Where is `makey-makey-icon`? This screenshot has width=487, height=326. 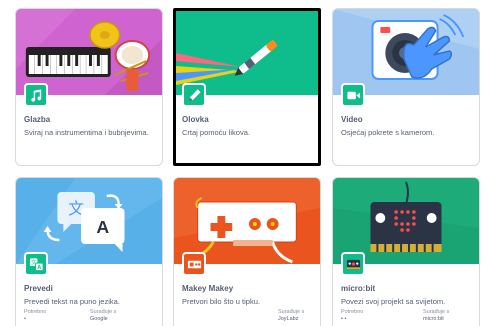
makey-makey-icon is located at coordinates (194, 264).